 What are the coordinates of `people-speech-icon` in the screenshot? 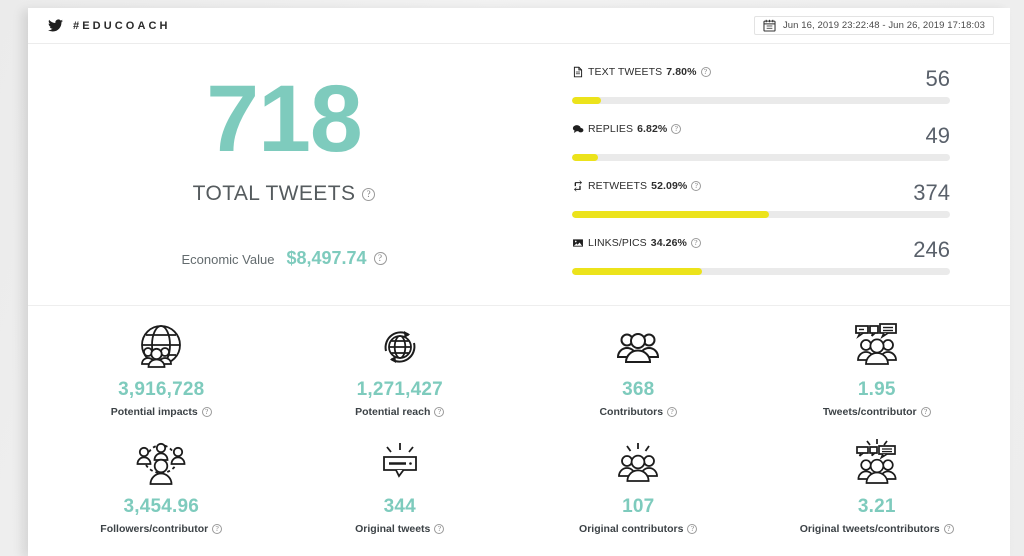 It's located at (877, 347).